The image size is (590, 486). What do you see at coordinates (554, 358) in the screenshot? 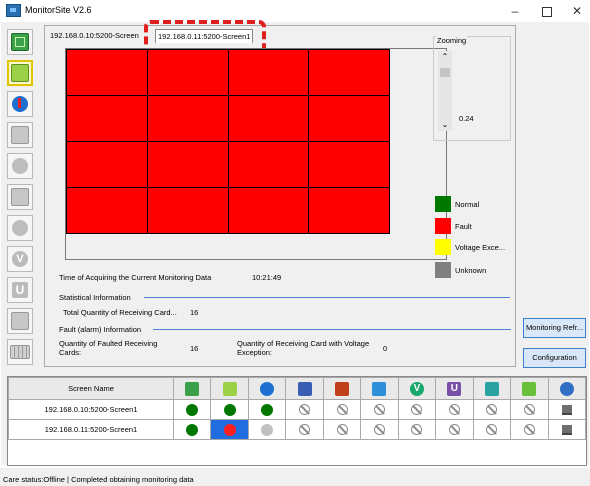
I see `configuration-button: Configuration` at bounding box center [554, 358].